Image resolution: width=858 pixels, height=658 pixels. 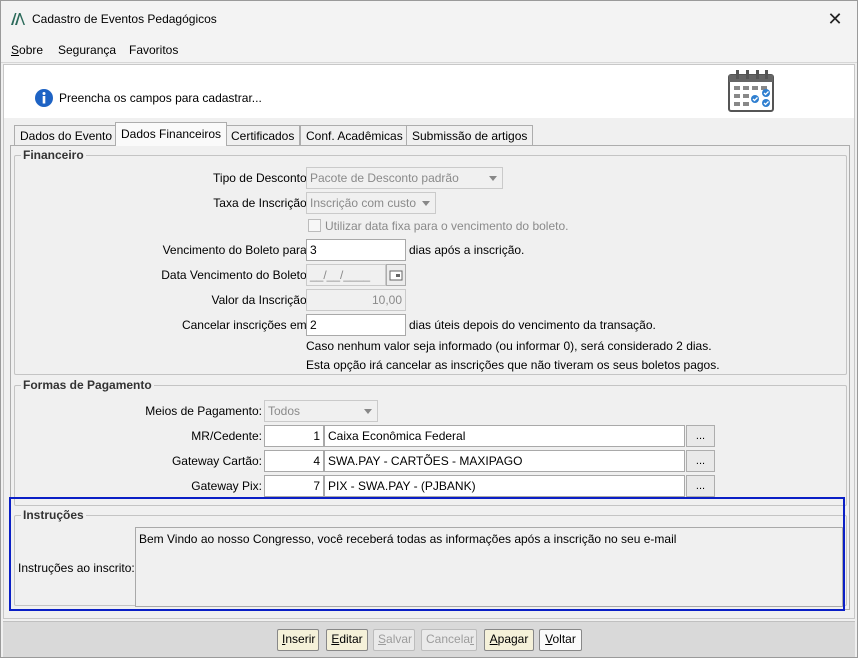 What do you see at coordinates (294, 461) in the screenshot?
I see `gateway-cartao-code: 4` at bounding box center [294, 461].